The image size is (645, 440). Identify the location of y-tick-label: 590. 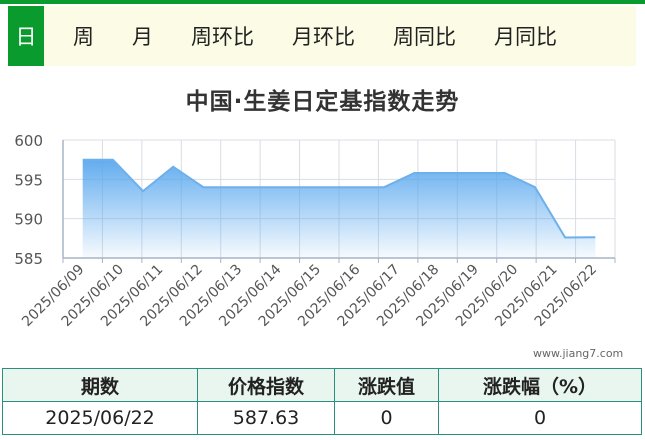
(28, 220).